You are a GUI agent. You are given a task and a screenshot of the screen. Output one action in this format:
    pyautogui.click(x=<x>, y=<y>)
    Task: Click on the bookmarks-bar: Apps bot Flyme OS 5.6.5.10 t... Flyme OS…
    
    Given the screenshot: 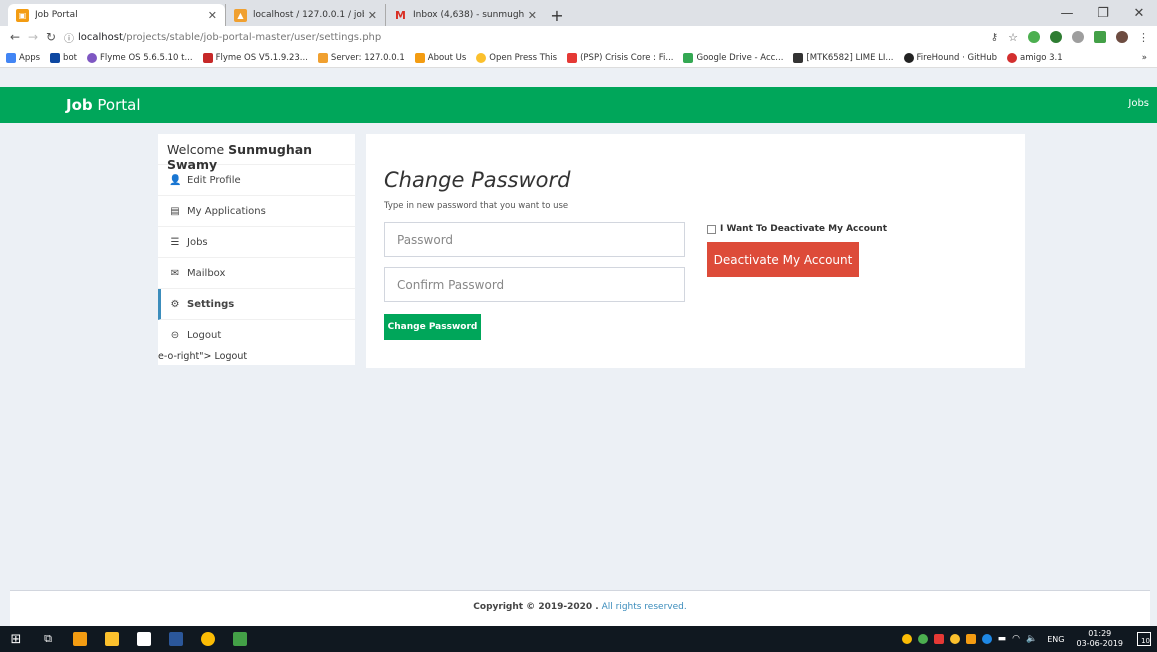 What is the action you would take?
    pyautogui.click(x=578, y=58)
    